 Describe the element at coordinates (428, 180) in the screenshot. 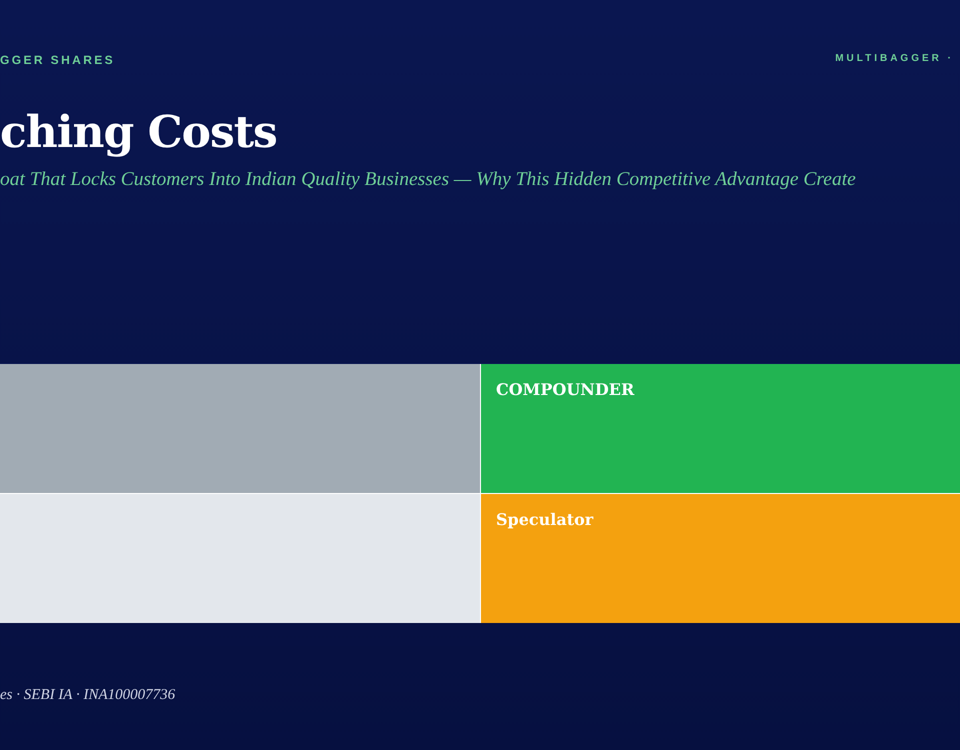

I see `slide-subtitle: oat That Locks Customers Into Indian Quality Businesses — Why This Hidden Competitive Advantage Create` at that location.